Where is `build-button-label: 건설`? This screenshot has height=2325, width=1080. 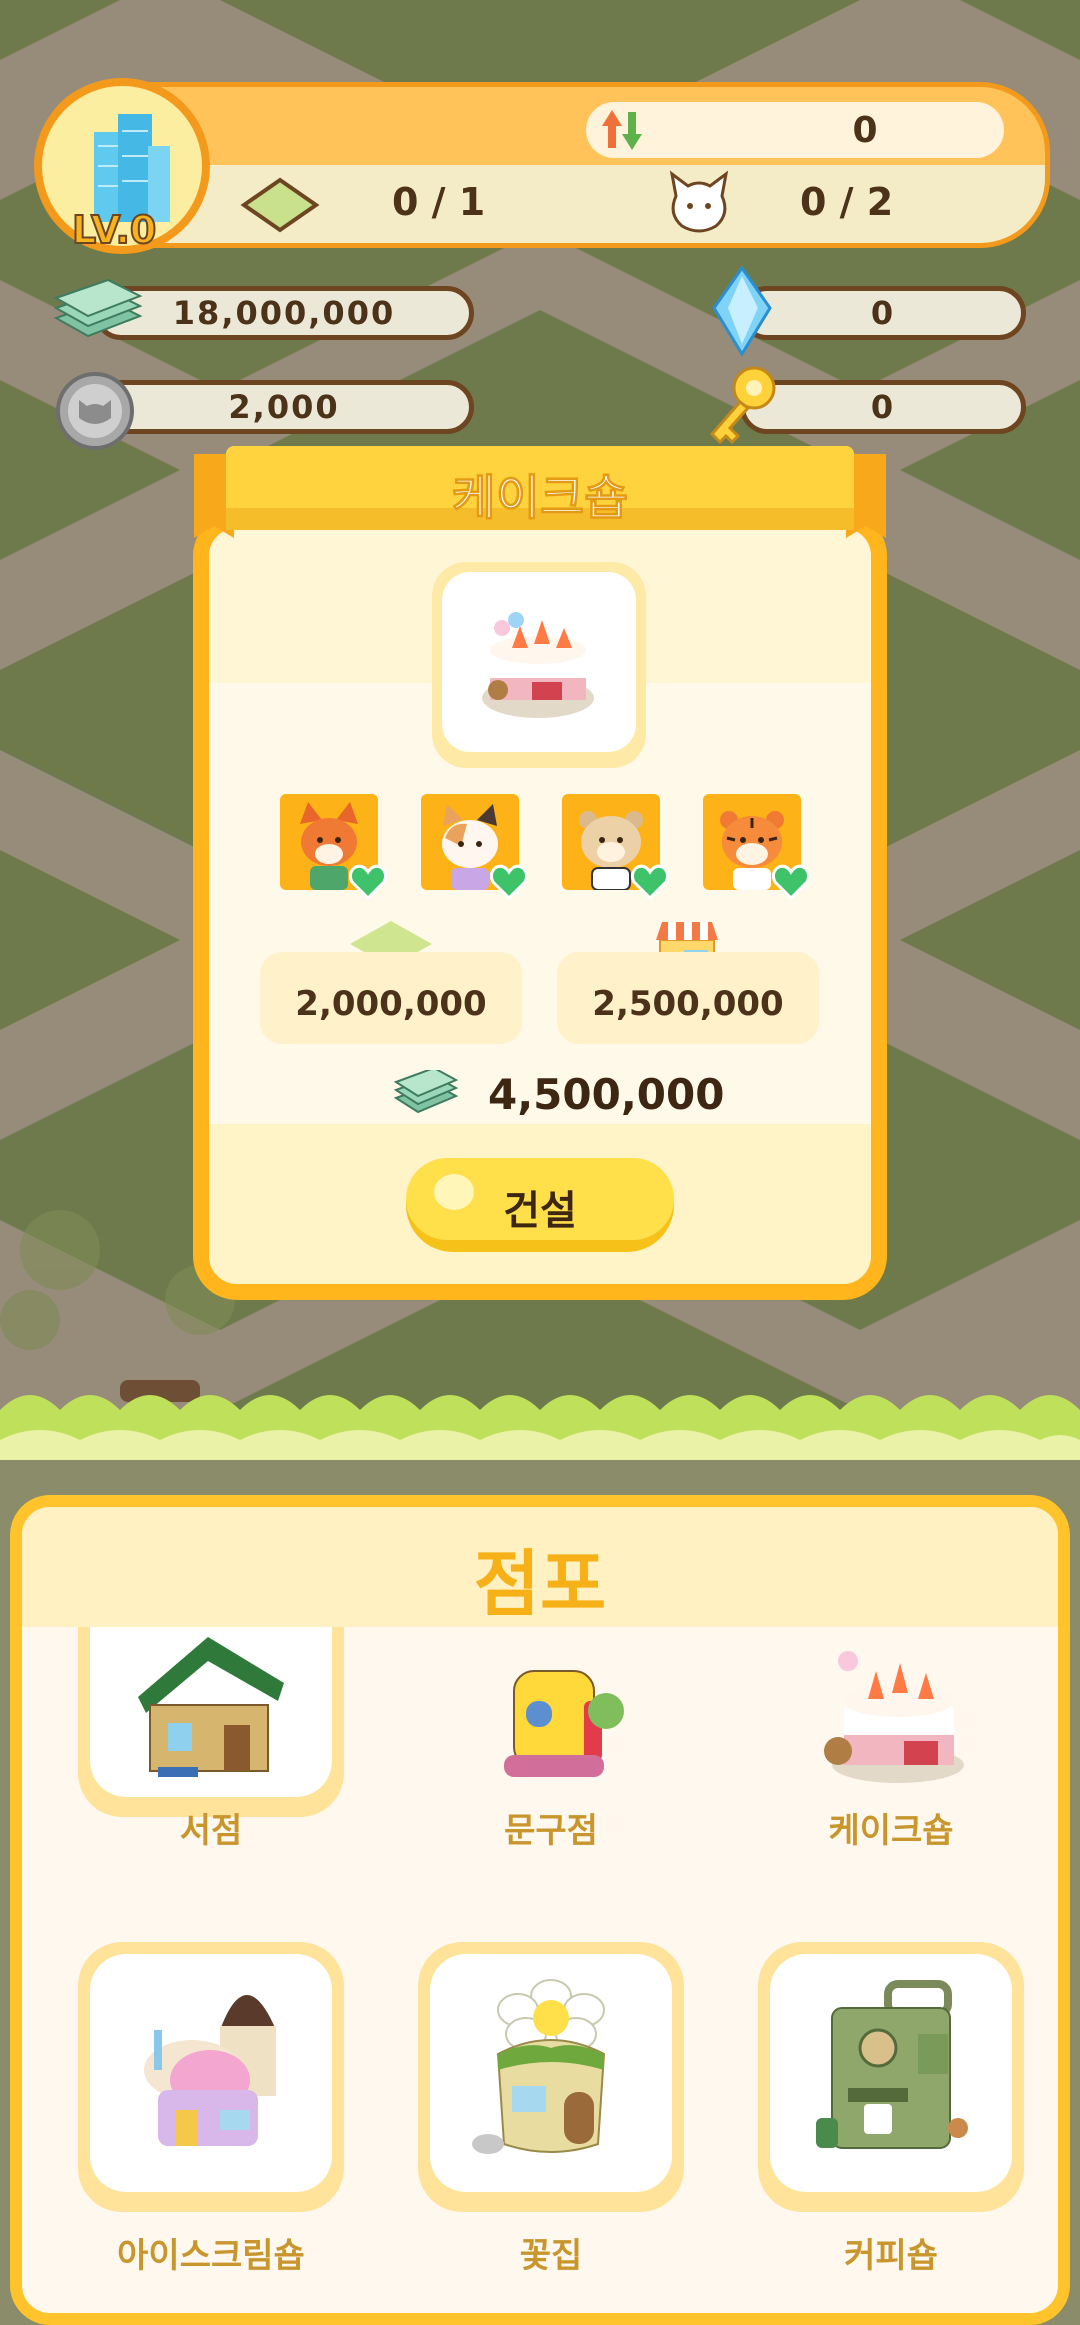 build-button-label: 건설 is located at coordinates (540, 1211).